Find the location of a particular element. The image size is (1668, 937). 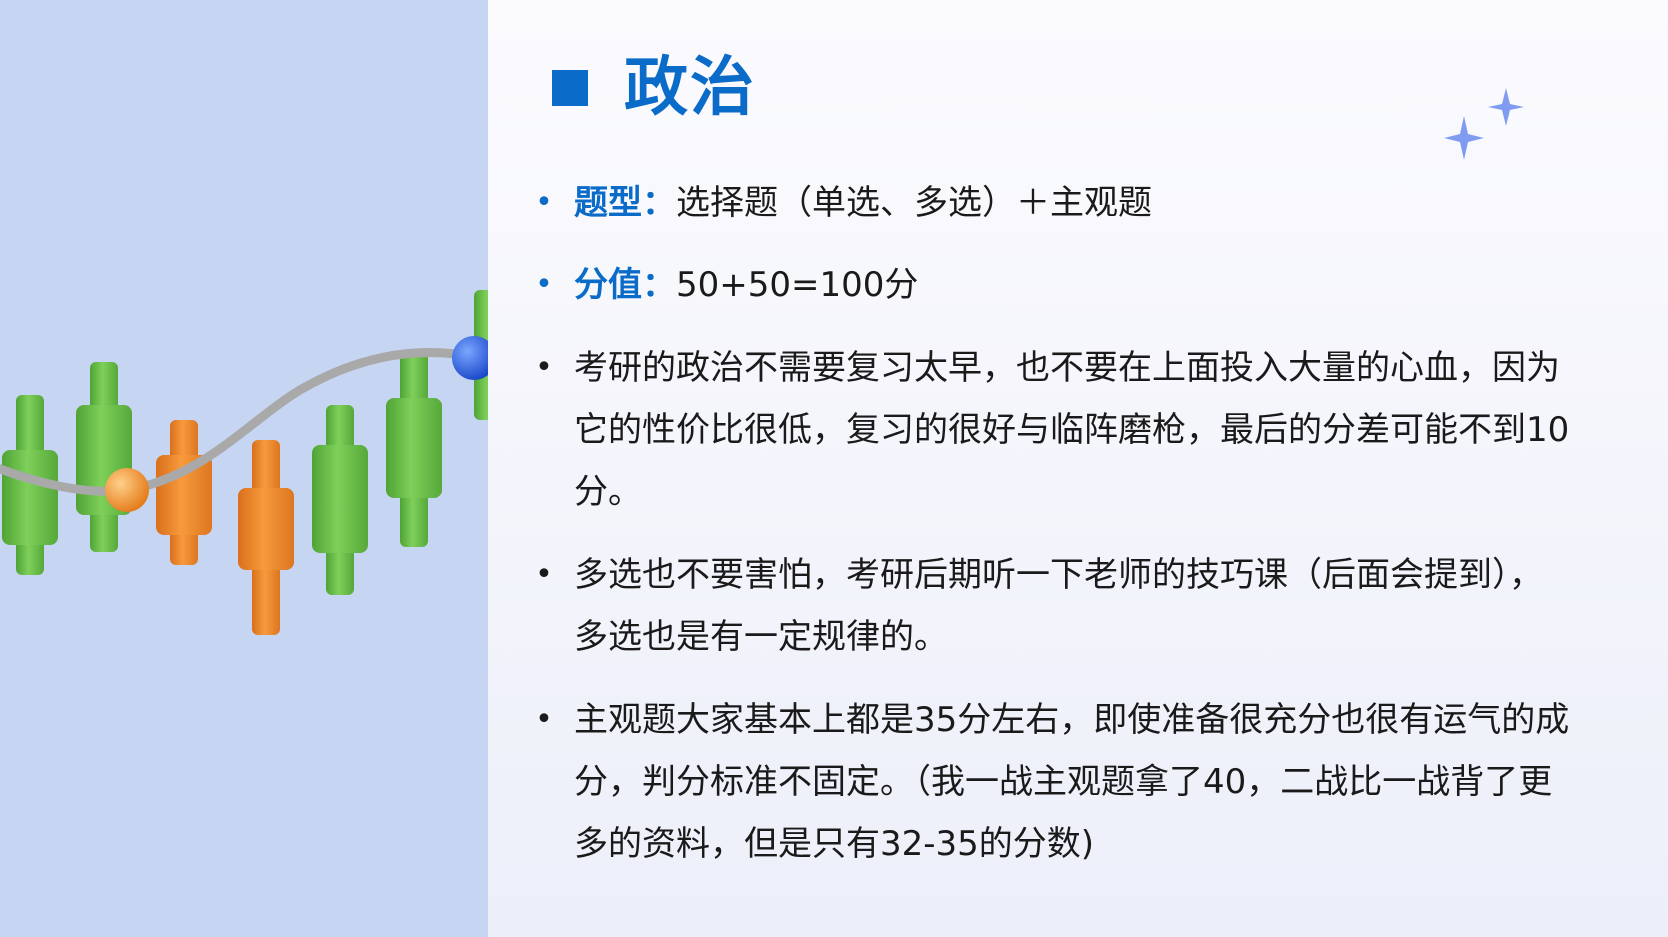

list-item: • 分值：50+50=100分 is located at coordinates (1050, 285).